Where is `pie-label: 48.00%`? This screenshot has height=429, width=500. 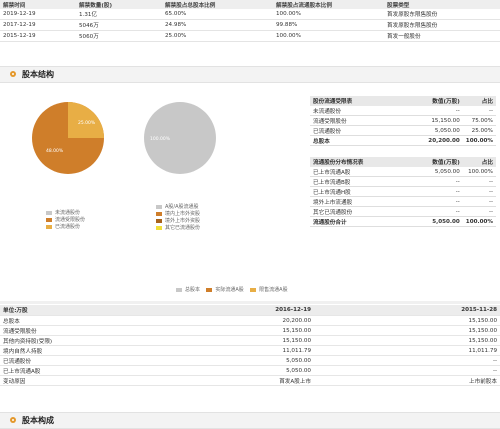 pie-label: 48.00% is located at coordinates (55, 151).